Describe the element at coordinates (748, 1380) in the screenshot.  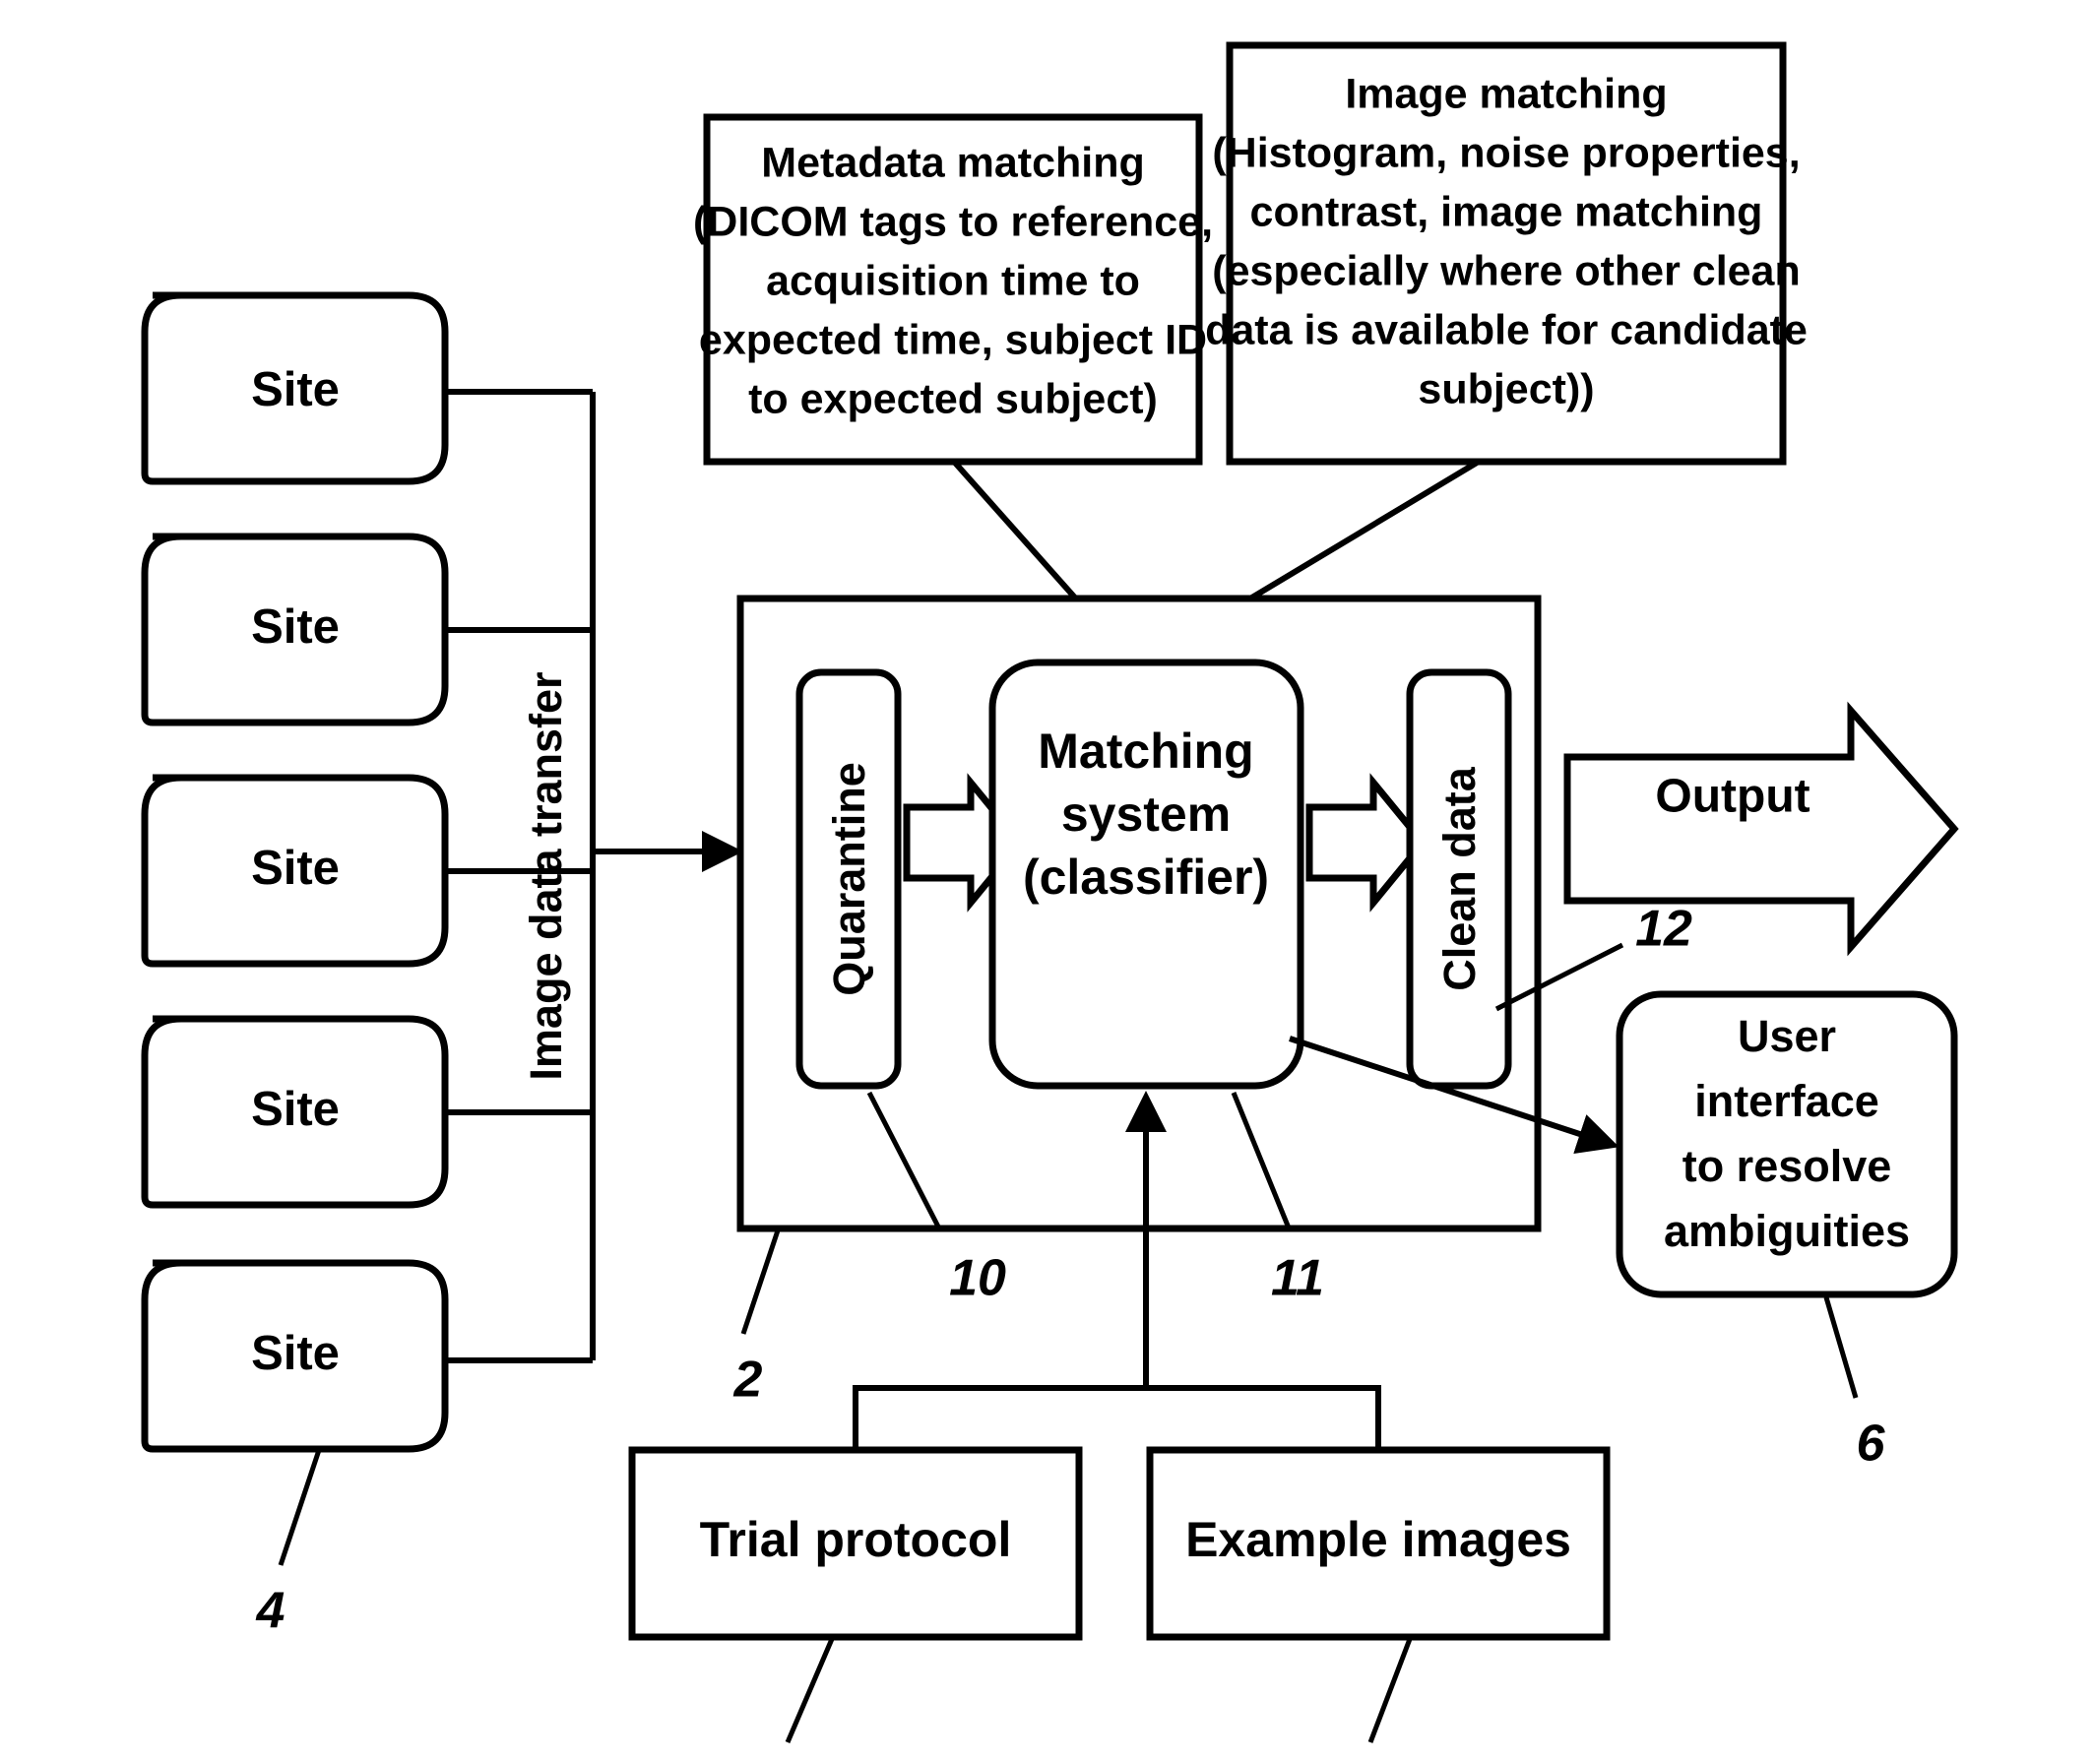
I see `ref-label-2: 2` at that location.